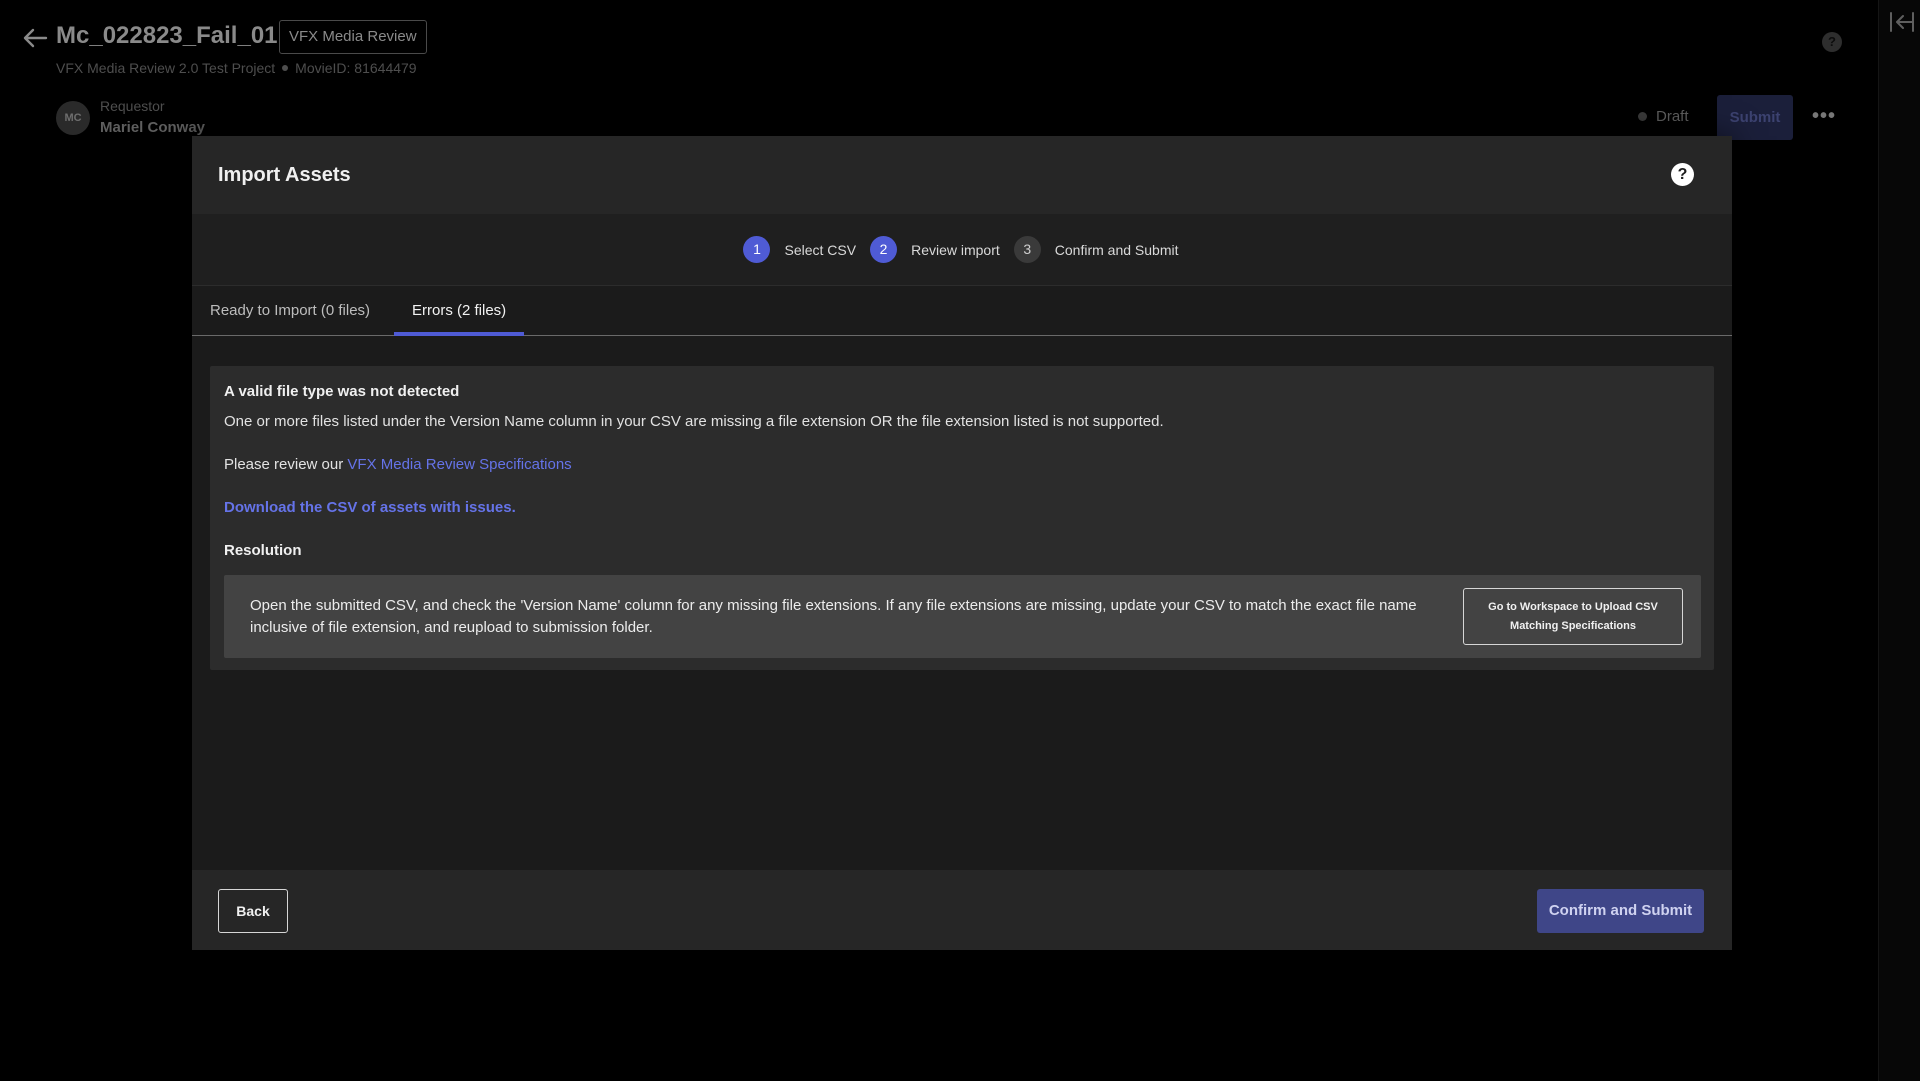 Image resolution: width=1920 pixels, height=1081 pixels. Describe the element at coordinates (353, 37) in the screenshot. I see `project-tag: VFX Media Review` at that location.